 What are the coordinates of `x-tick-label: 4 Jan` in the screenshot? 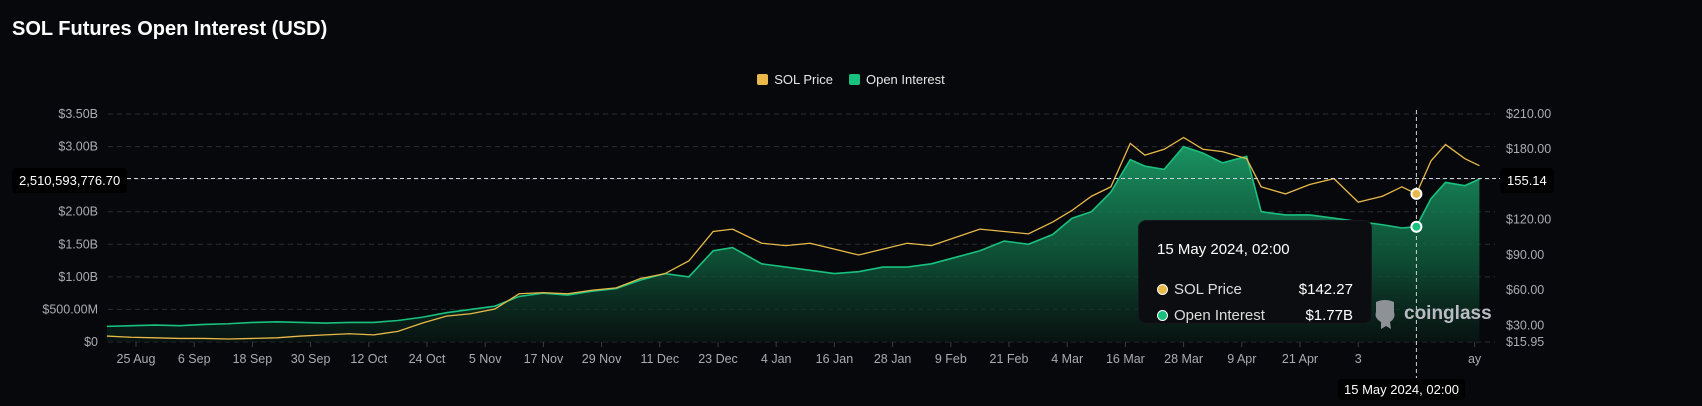 It's located at (776, 359).